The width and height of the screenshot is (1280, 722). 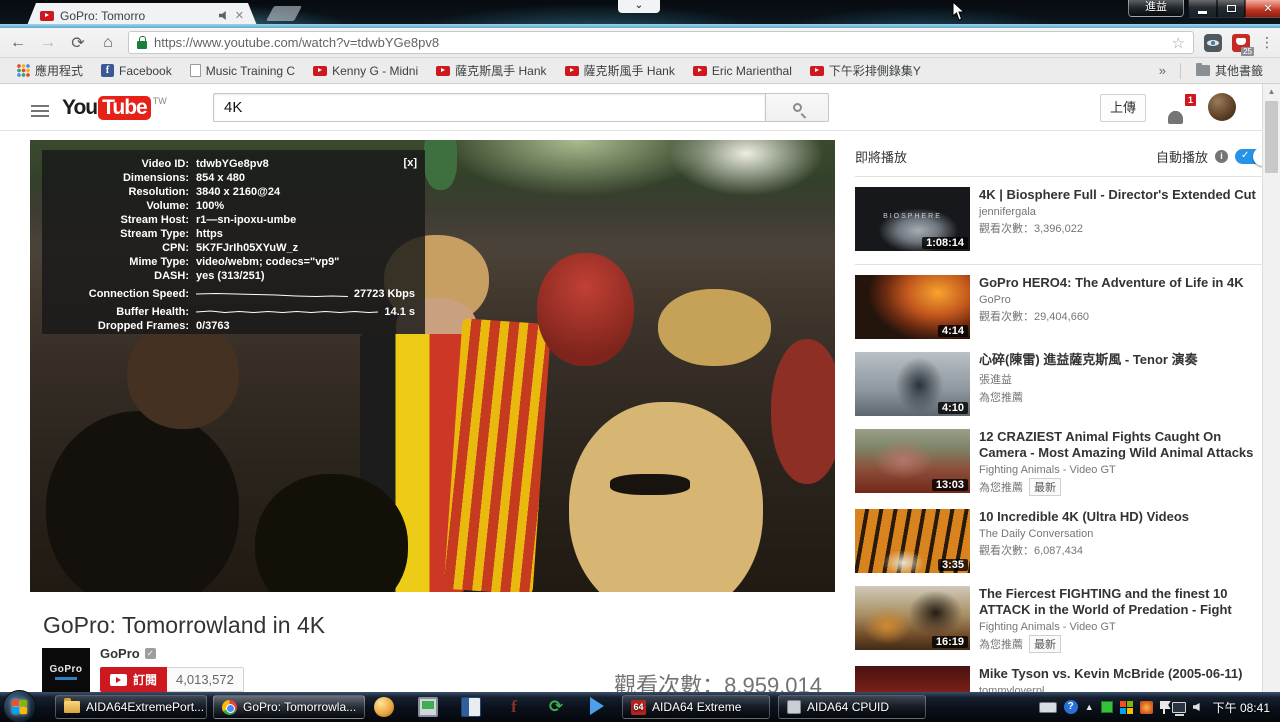 I want to click on youtube-logo: You Tube TW, so click(x=114, y=108).